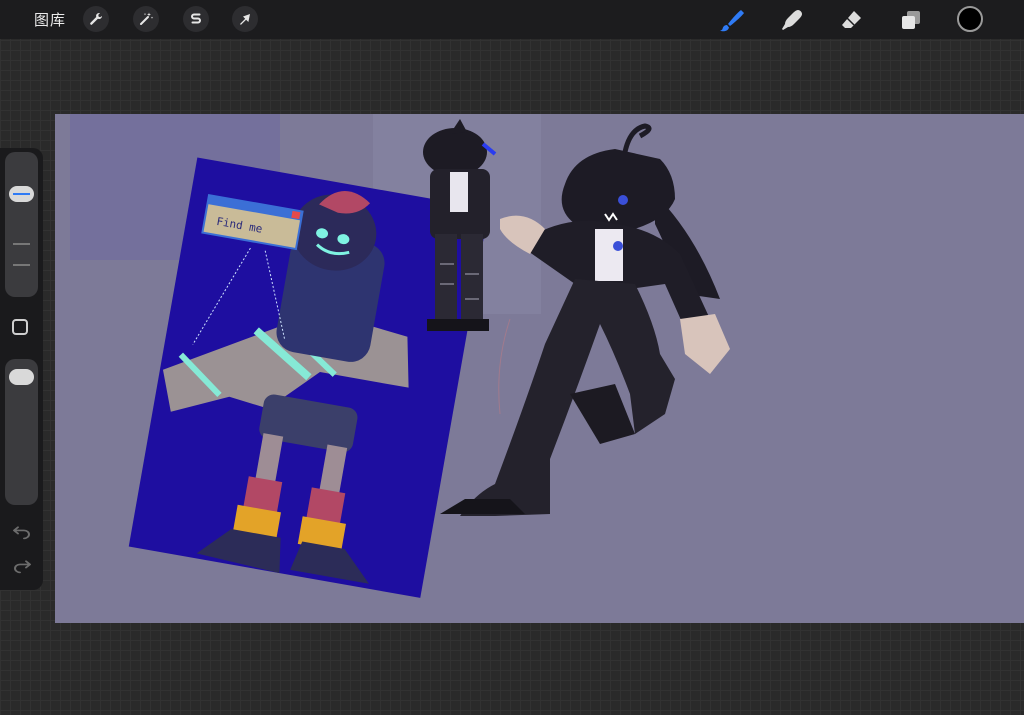 The image size is (1024, 715). Describe the element at coordinates (21, 194) in the screenshot. I see `brush-size-knob` at that location.